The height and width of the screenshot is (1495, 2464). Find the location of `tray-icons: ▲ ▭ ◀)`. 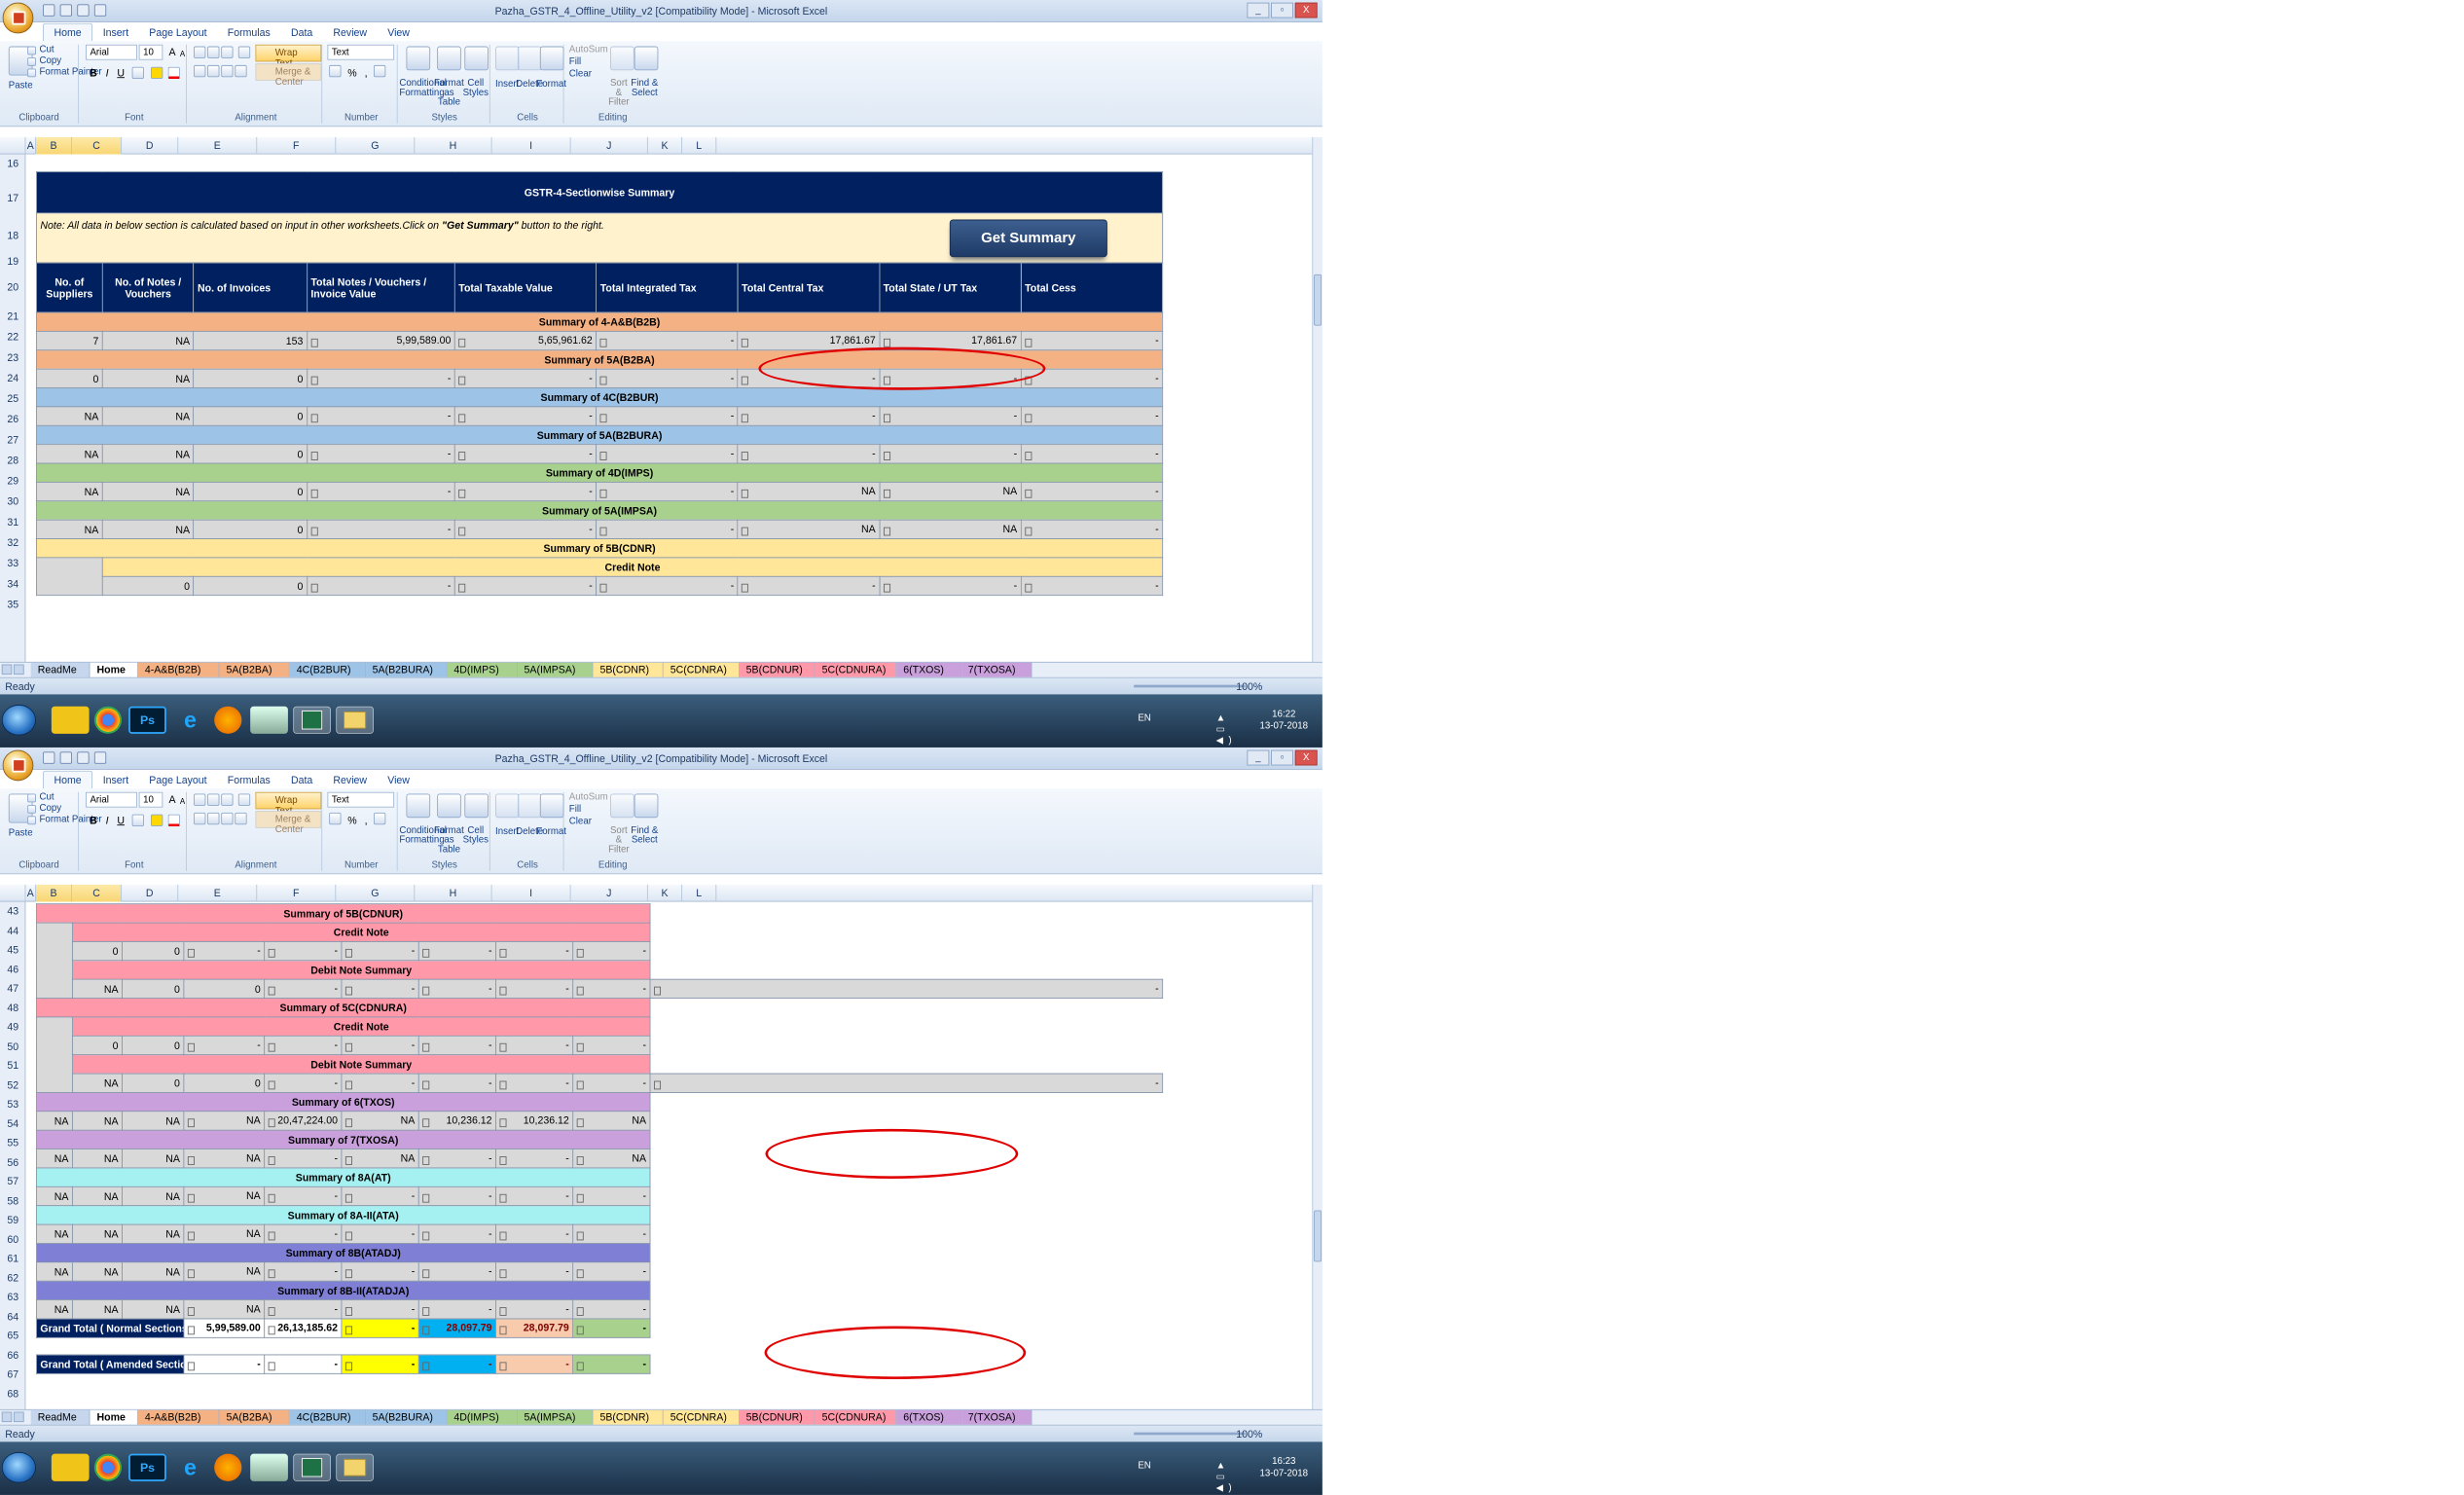

tray-icons: ▲ ▭ ◀) is located at coordinates (1226, 729).